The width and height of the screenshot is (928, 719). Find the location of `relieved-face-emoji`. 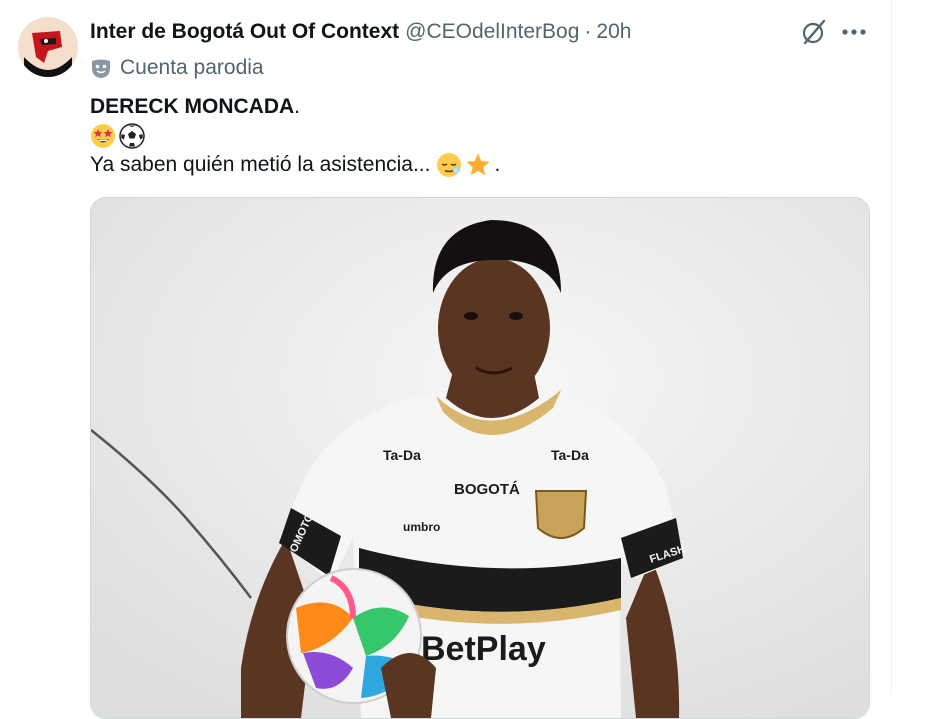

relieved-face-emoji is located at coordinates (449, 164).